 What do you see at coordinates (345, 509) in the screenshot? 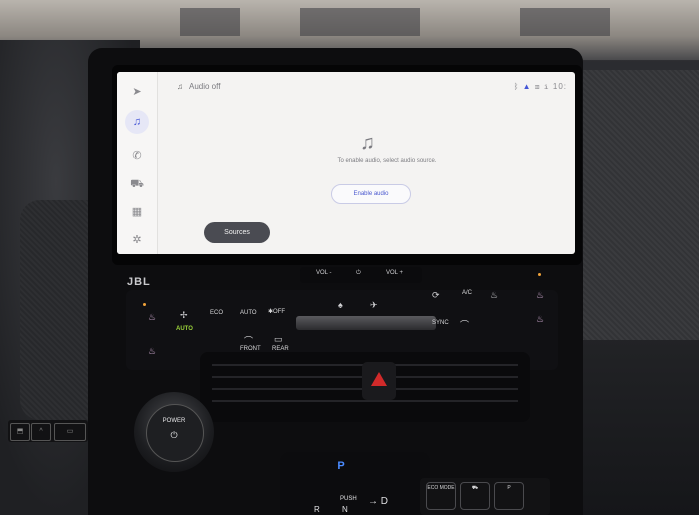
I see `neutral-label: N` at bounding box center [345, 509].